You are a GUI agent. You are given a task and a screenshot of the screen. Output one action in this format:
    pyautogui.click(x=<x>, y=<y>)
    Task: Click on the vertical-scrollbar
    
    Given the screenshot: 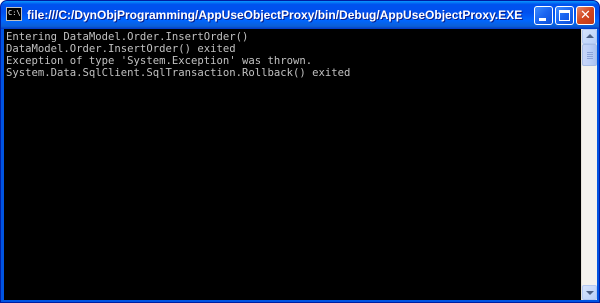 What is the action you would take?
    pyautogui.click(x=589, y=164)
    